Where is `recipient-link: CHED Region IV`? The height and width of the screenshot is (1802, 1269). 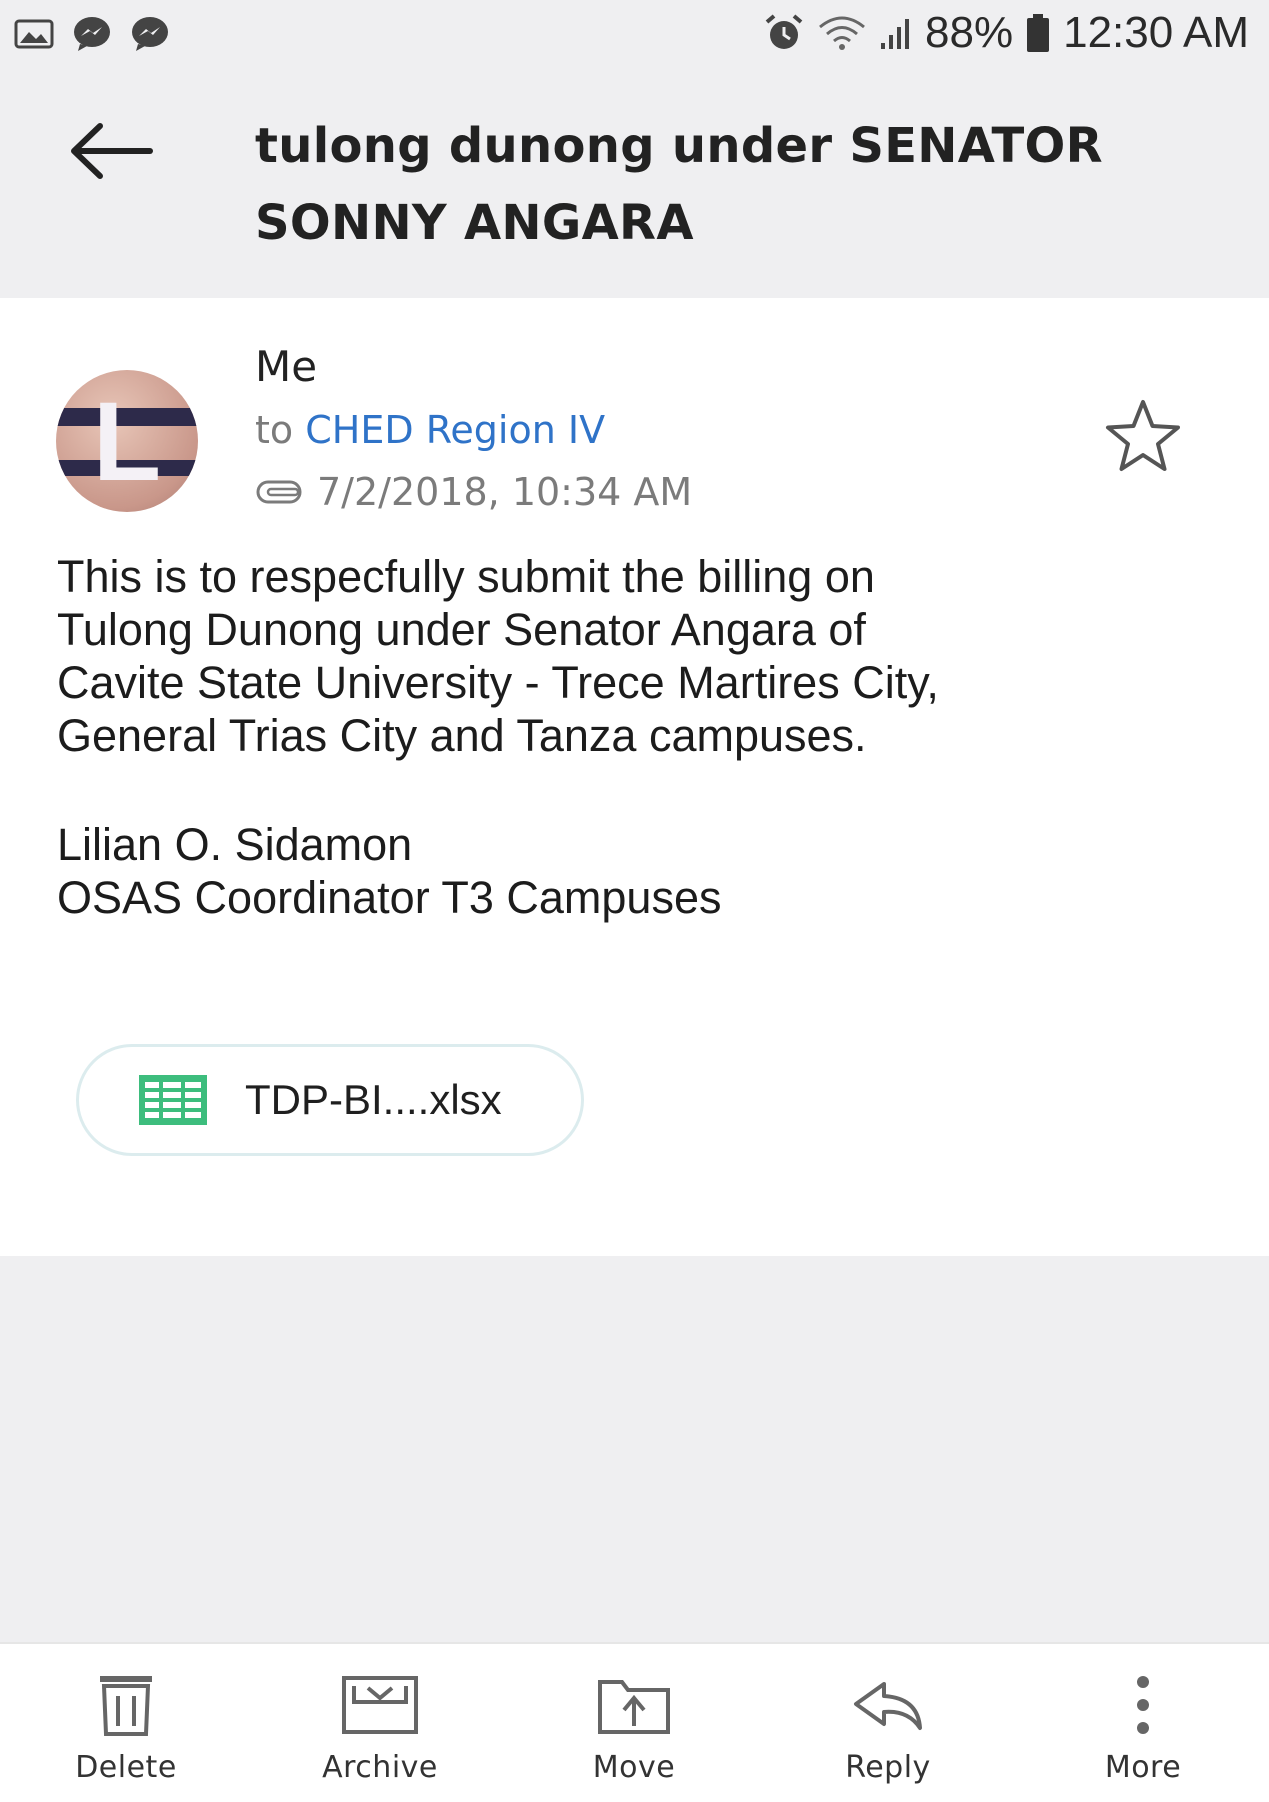
recipient-link: CHED Region IV is located at coordinates (455, 430).